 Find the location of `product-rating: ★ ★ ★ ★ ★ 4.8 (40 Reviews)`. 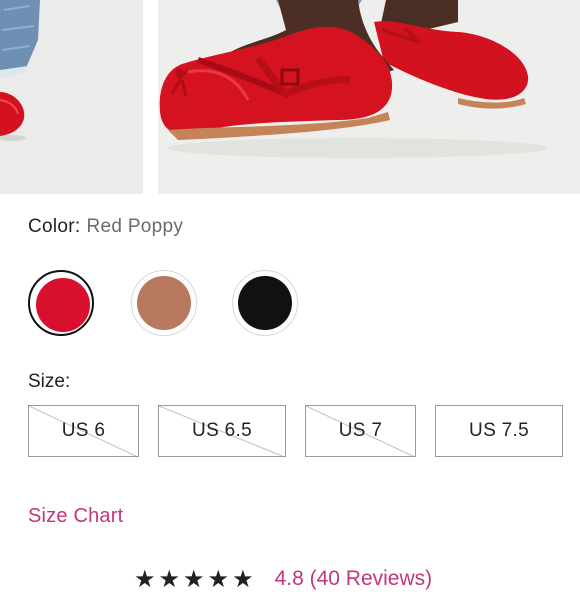

product-rating: ★ ★ ★ ★ ★ 4.8 (40 Reviews) is located at coordinates (283, 579).